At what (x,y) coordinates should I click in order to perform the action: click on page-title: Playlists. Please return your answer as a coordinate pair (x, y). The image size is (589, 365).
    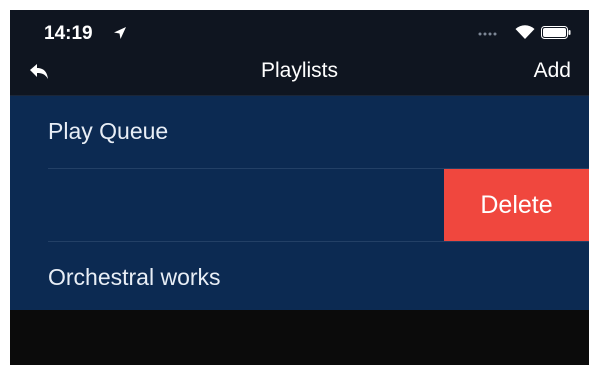
    Looking at the image, I should click on (299, 70).